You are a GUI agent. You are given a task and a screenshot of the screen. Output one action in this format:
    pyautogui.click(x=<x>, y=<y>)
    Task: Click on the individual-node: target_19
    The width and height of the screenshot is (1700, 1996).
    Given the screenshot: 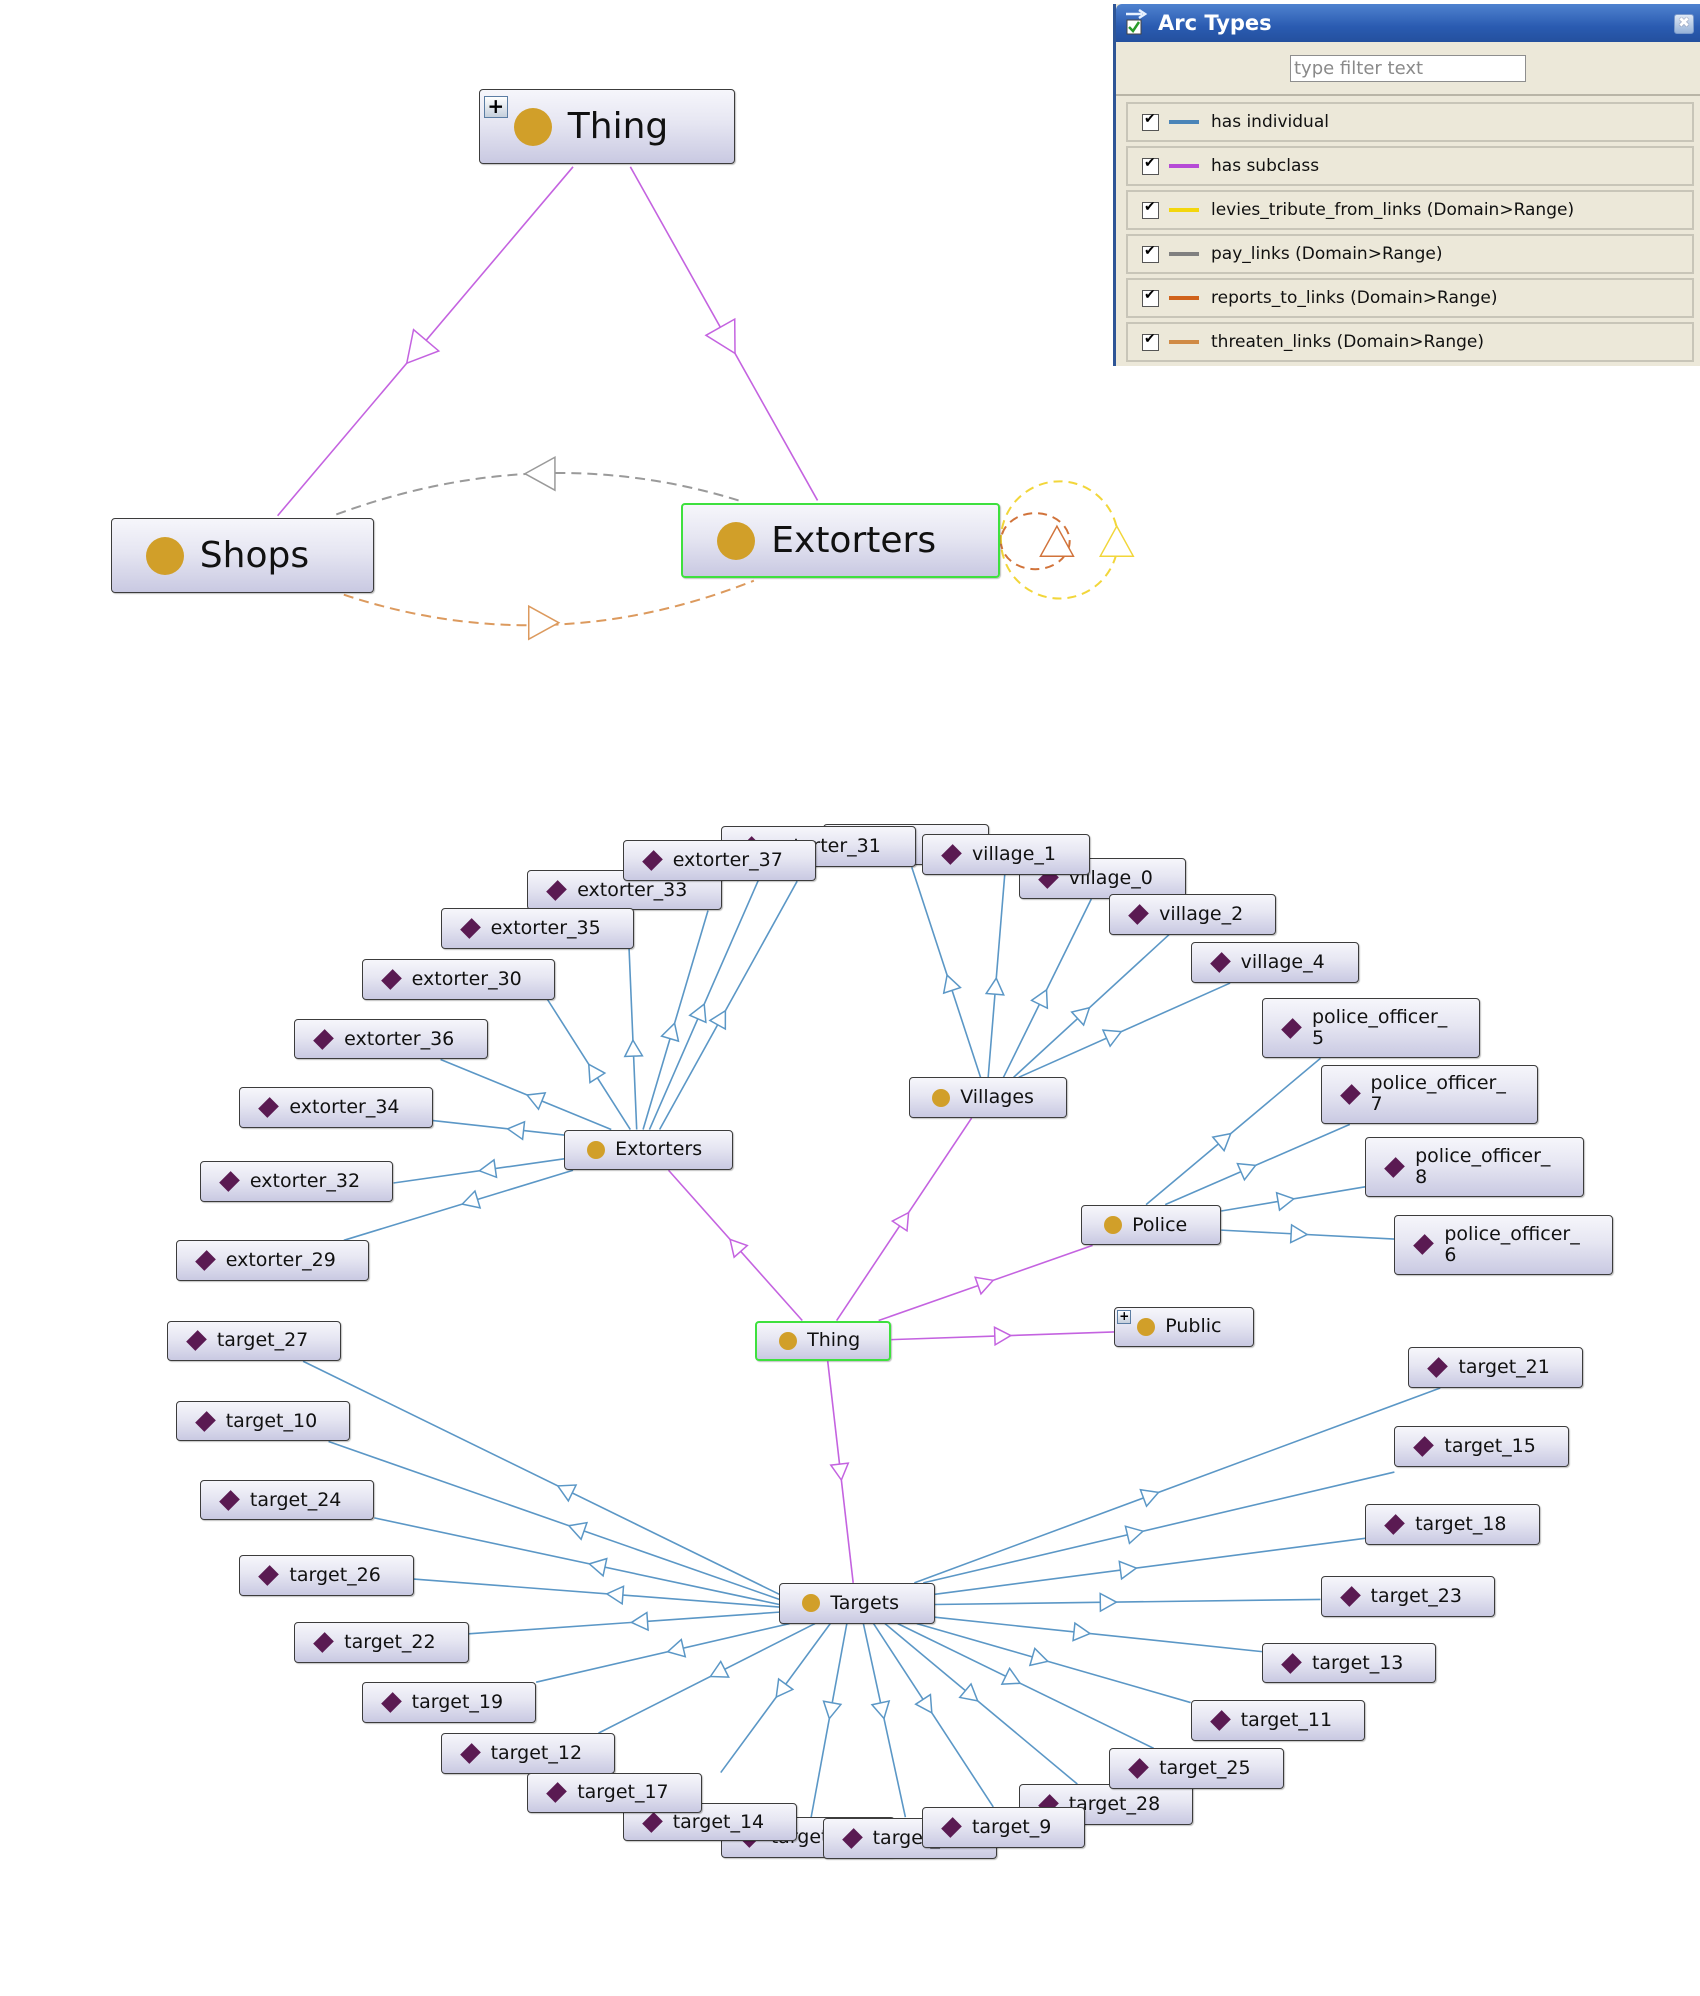 What is the action you would take?
    pyautogui.click(x=449, y=1702)
    